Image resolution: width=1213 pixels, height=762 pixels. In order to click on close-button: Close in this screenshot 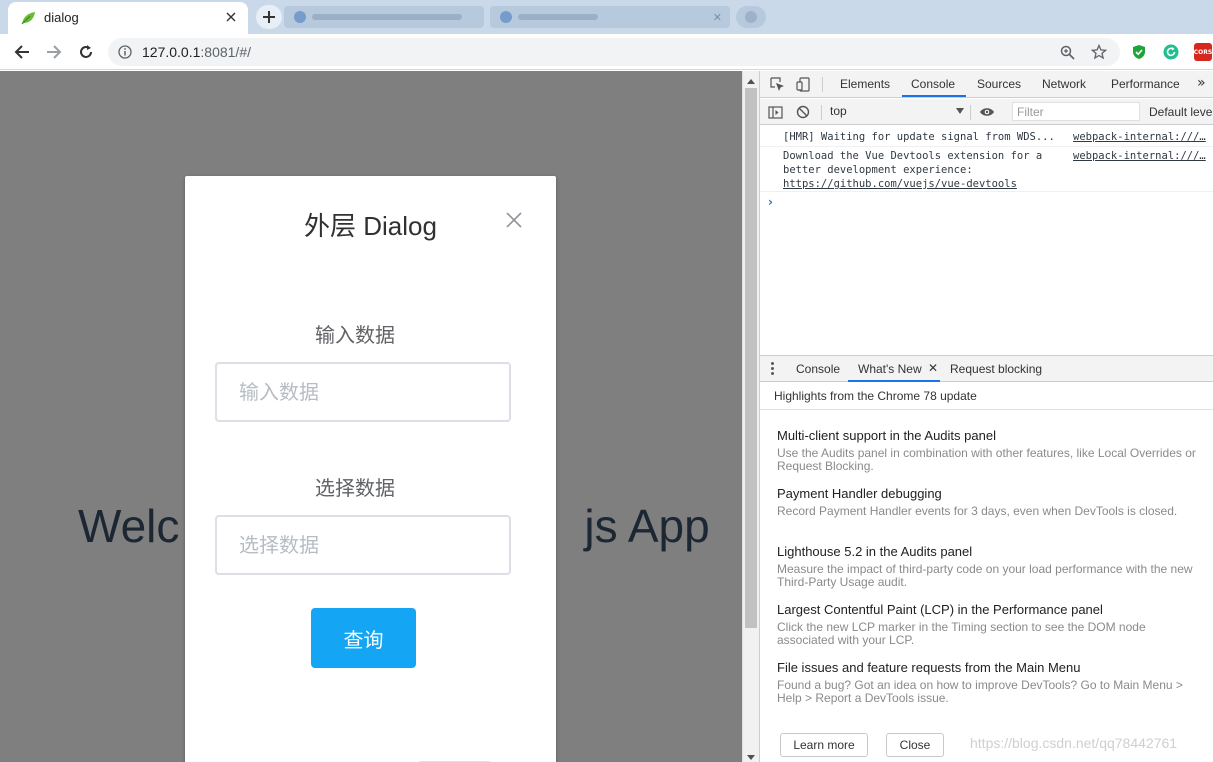, I will do `click(915, 745)`.